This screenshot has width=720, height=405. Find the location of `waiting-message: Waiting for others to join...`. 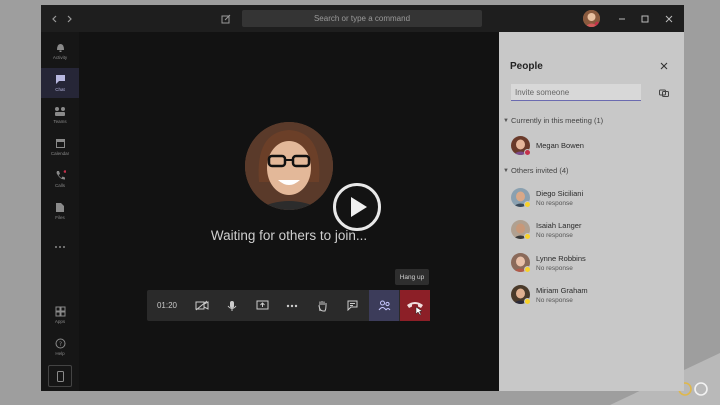

waiting-message: Waiting for others to join... is located at coordinates (289, 235).